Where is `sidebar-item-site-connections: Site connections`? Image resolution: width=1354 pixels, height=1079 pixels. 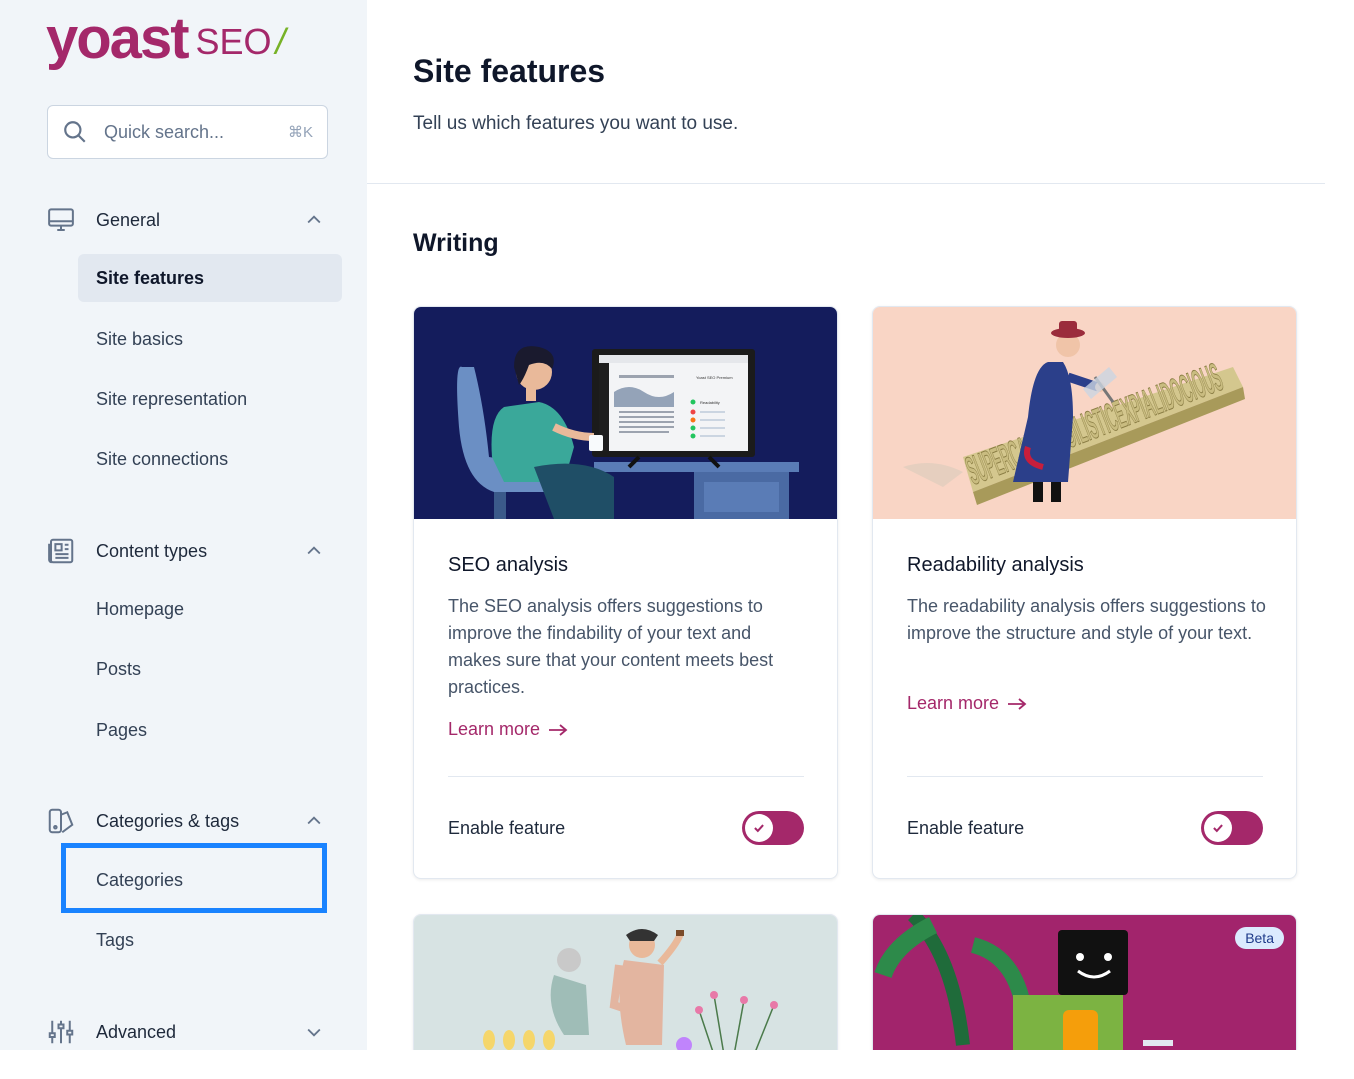
sidebar-item-site-connections: Site connections is located at coordinates (210, 459).